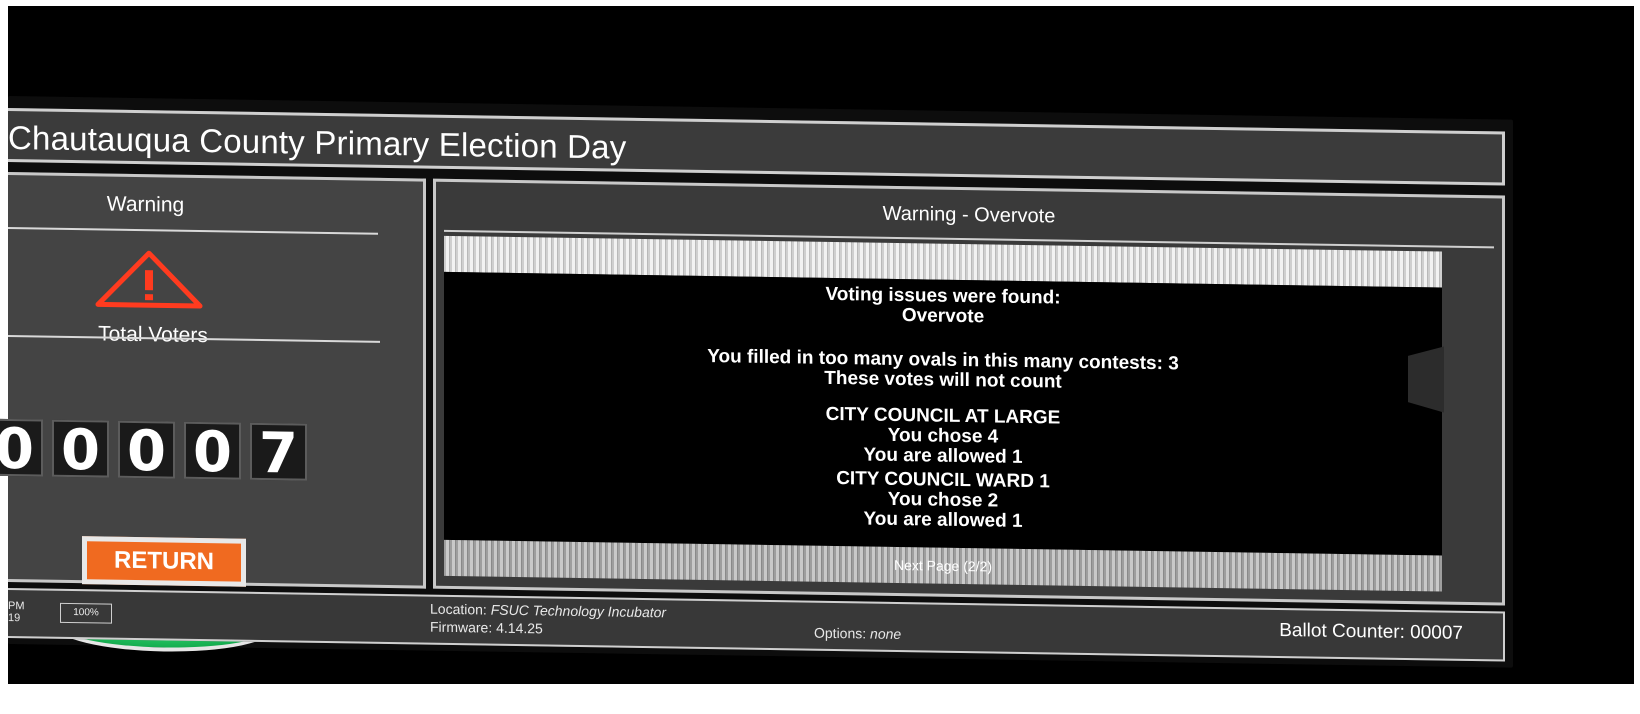 The height and width of the screenshot is (714, 1640). I want to click on location-info: Location: FSUC Technology Incubator, so click(548, 611).